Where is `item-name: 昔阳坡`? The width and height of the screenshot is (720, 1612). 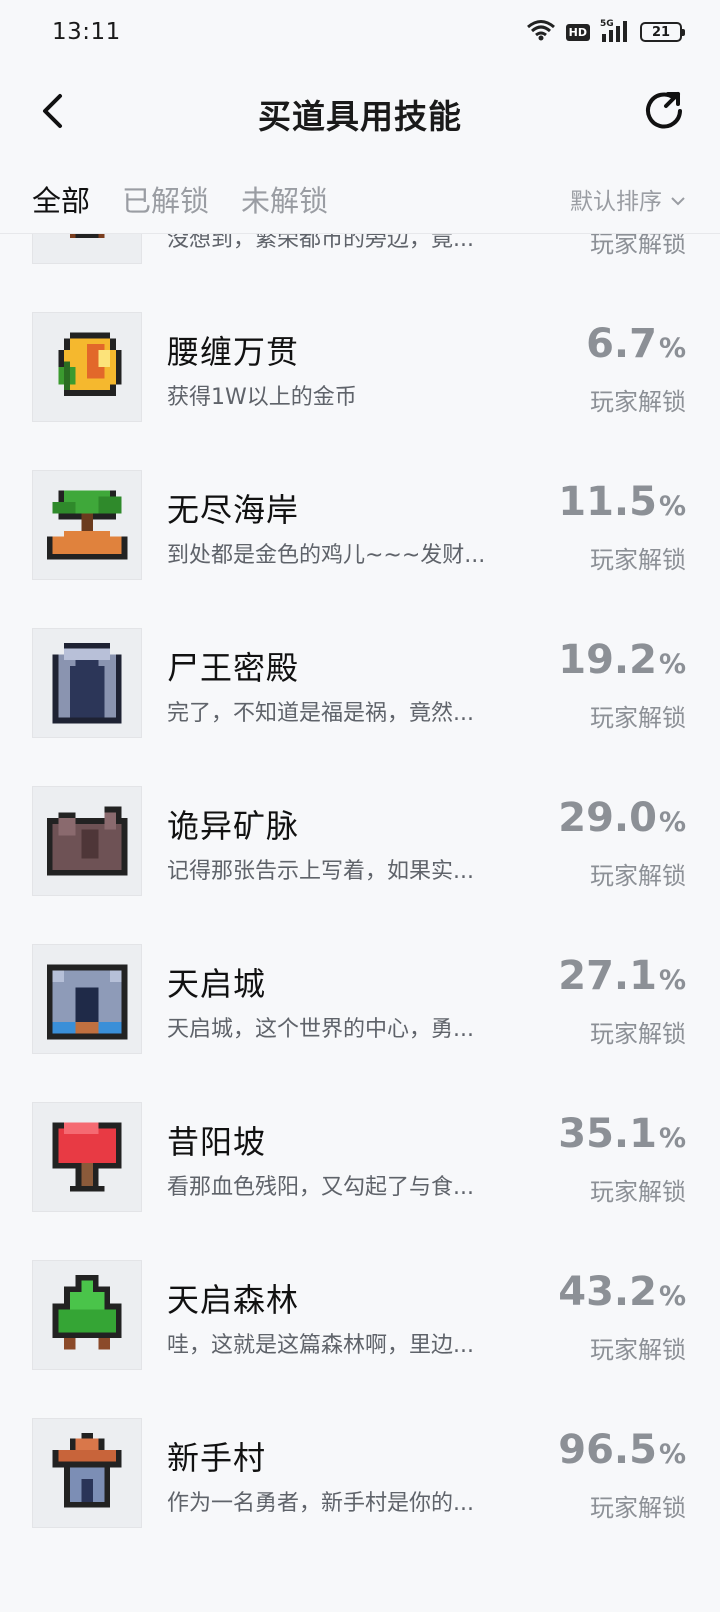
item-name: 昔阳坡 is located at coordinates (217, 1142).